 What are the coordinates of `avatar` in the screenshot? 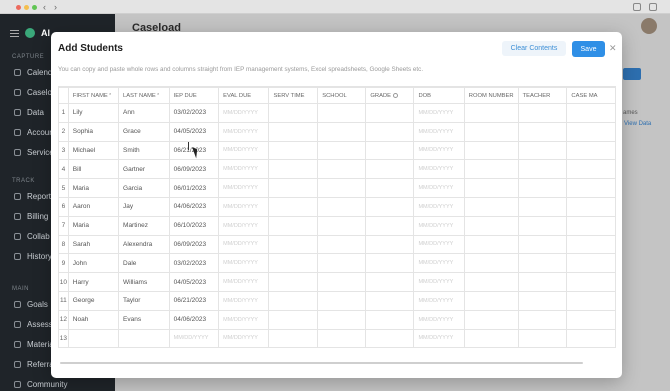 It's located at (649, 26).